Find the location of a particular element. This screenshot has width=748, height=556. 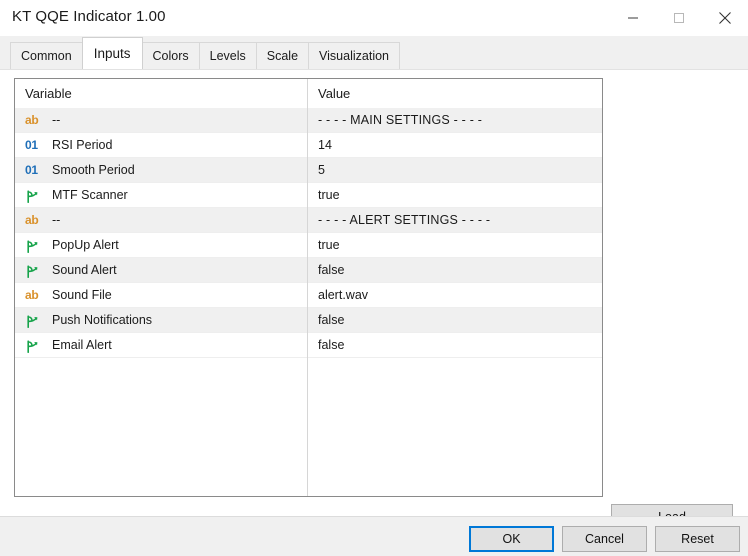

table-row: 01 Smooth Period 5 is located at coordinates (308, 170).